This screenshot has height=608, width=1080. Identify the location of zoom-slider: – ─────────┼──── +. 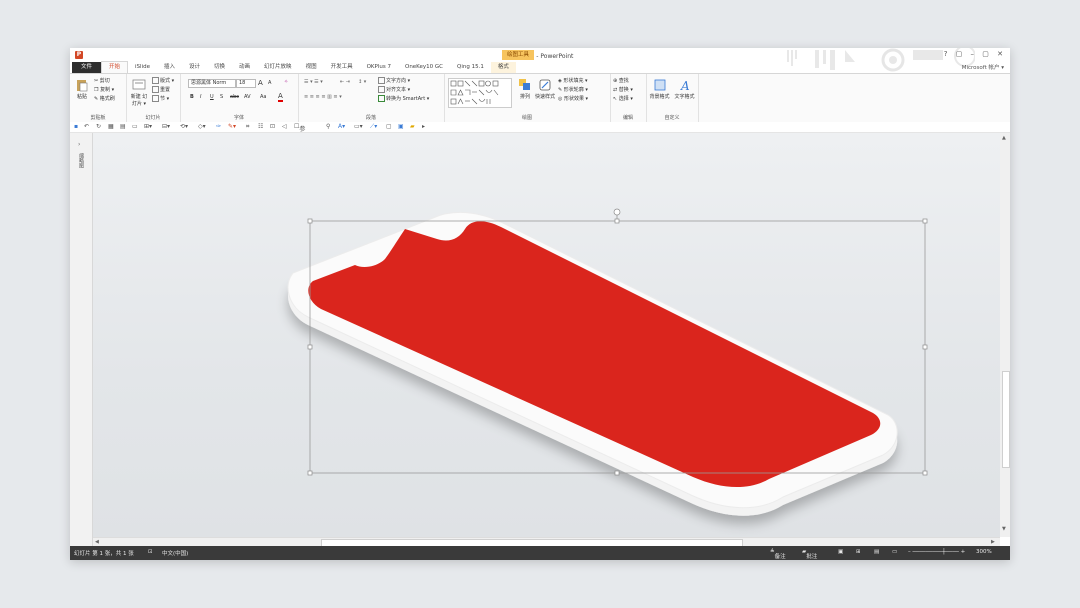
(936, 552).